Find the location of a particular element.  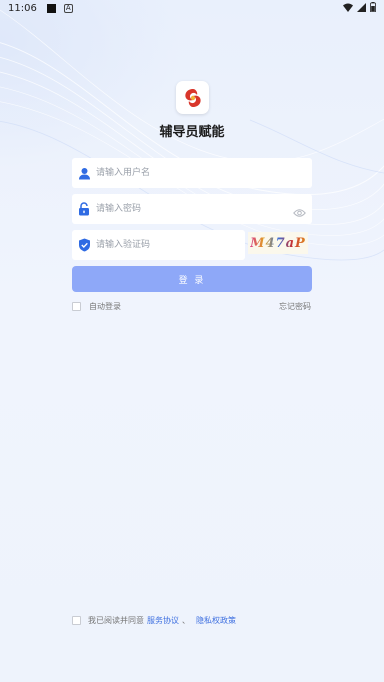

a-icon: A is located at coordinates (68, 8).